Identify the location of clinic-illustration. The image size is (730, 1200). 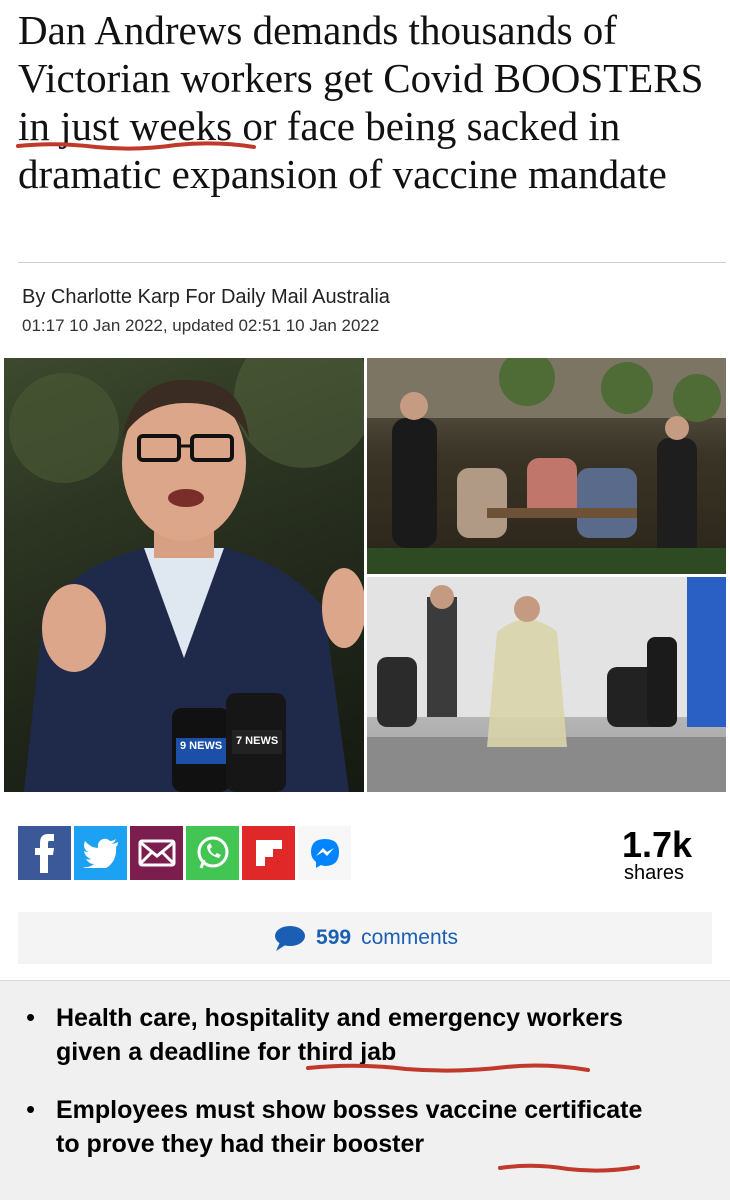
(546, 684).